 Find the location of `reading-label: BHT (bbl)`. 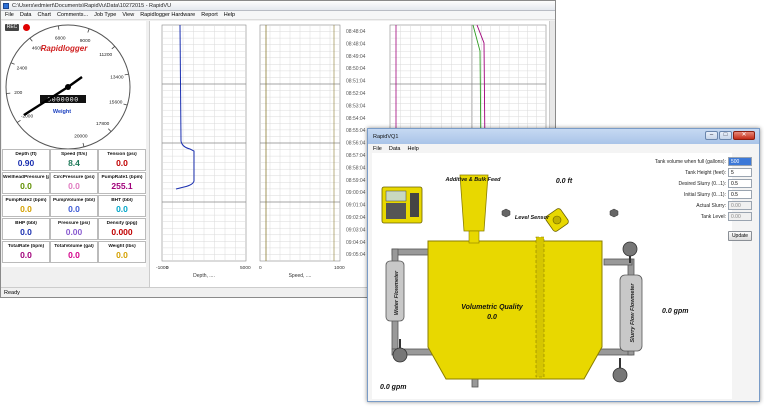

reading-label: BHT (bbl) is located at coordinates (122, 200).